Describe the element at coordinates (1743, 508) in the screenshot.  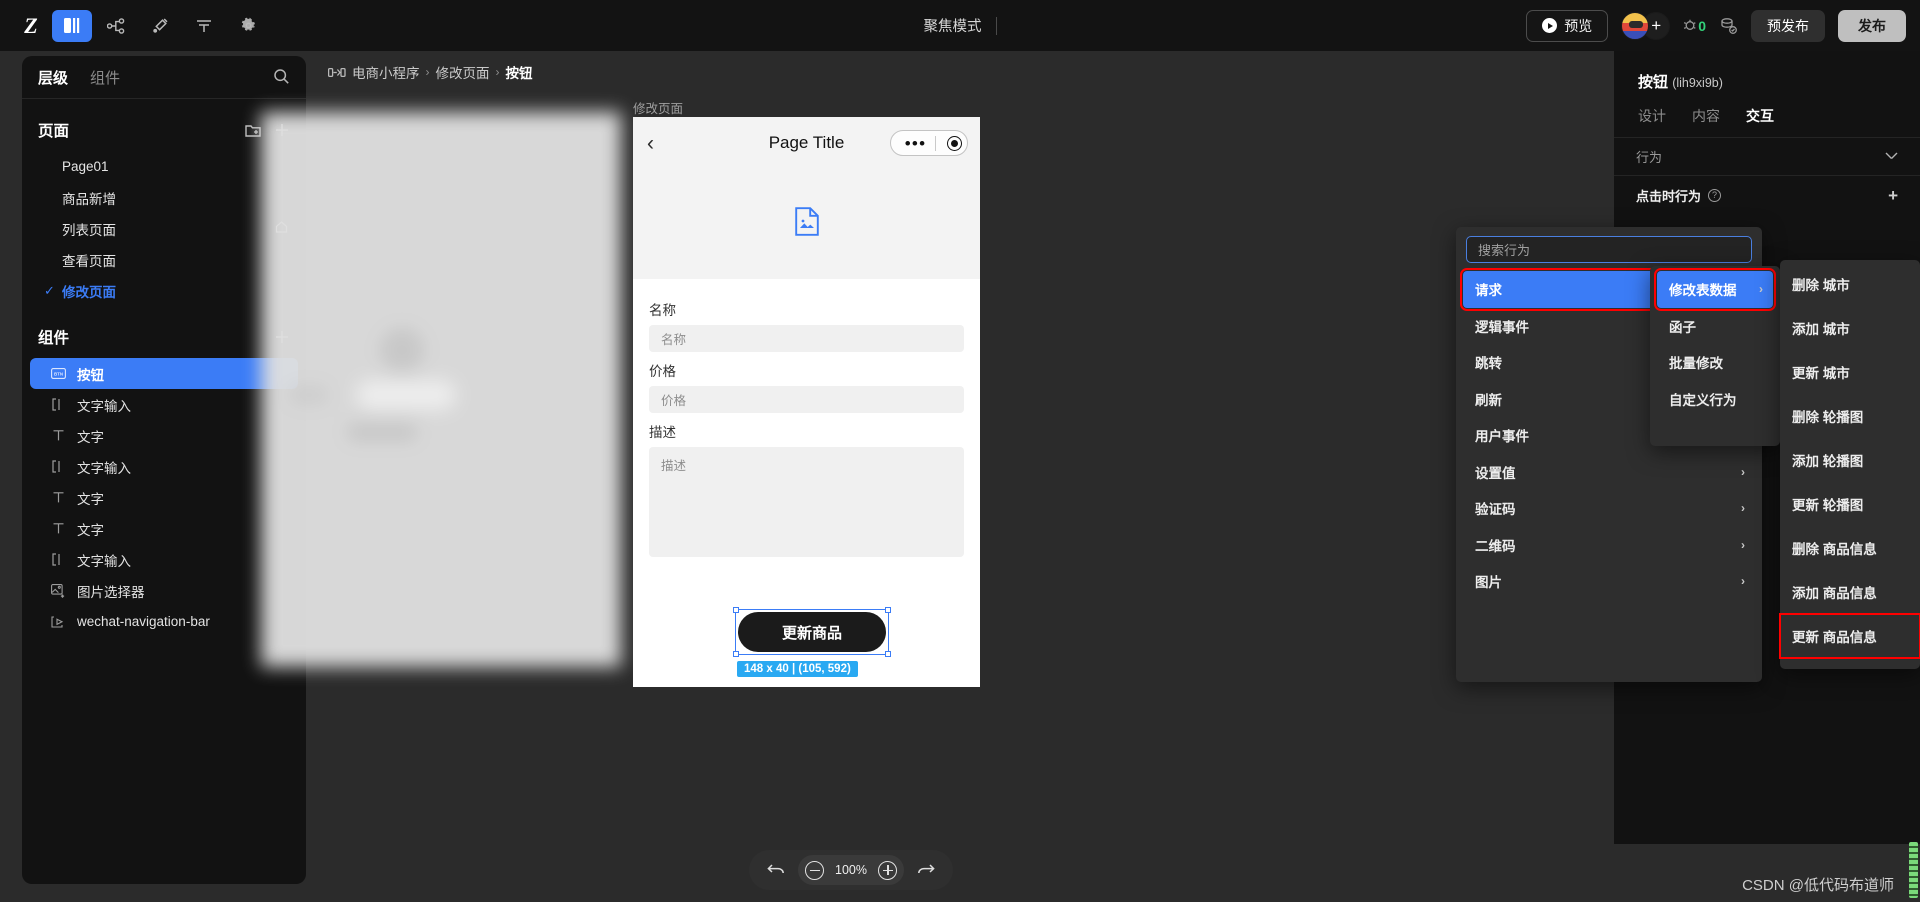
I see `chevron-right-icon: ›` at that location.